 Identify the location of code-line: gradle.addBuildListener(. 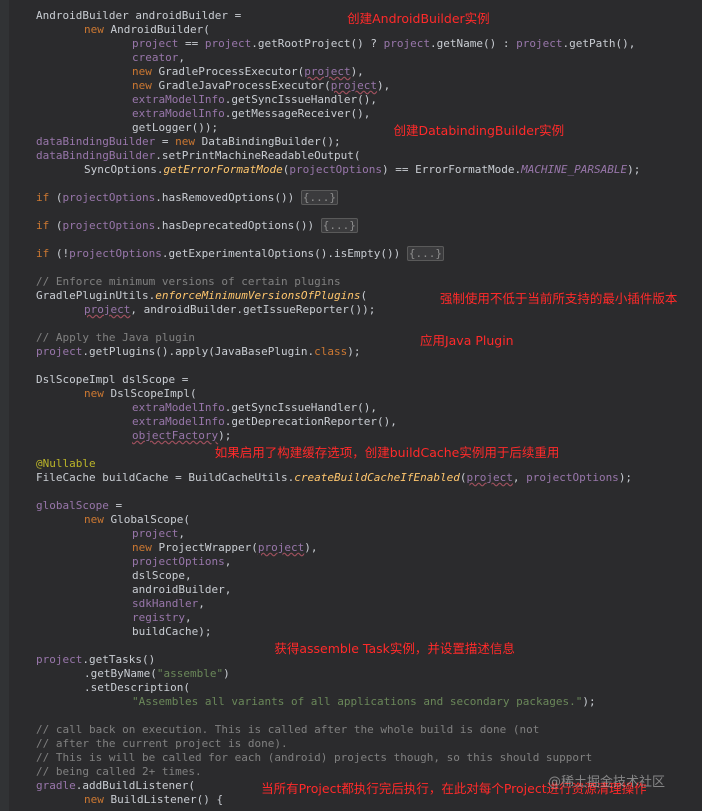
(115, 786).